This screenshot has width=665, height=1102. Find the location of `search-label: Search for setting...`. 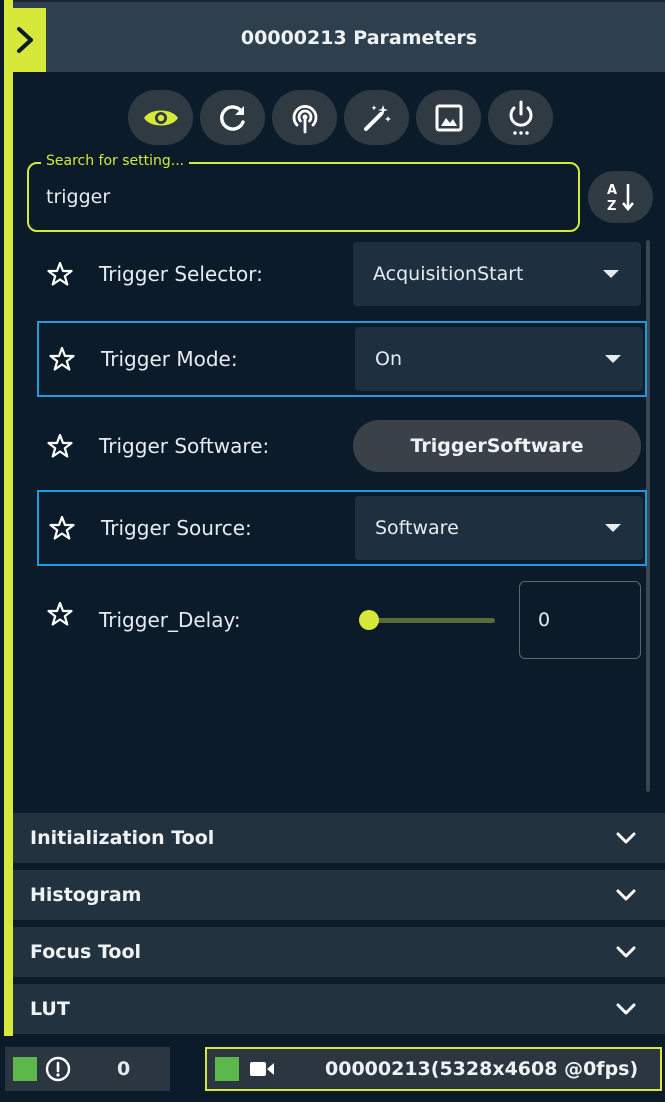

search-label: Search for setting... is located at coordinates (115, 161).